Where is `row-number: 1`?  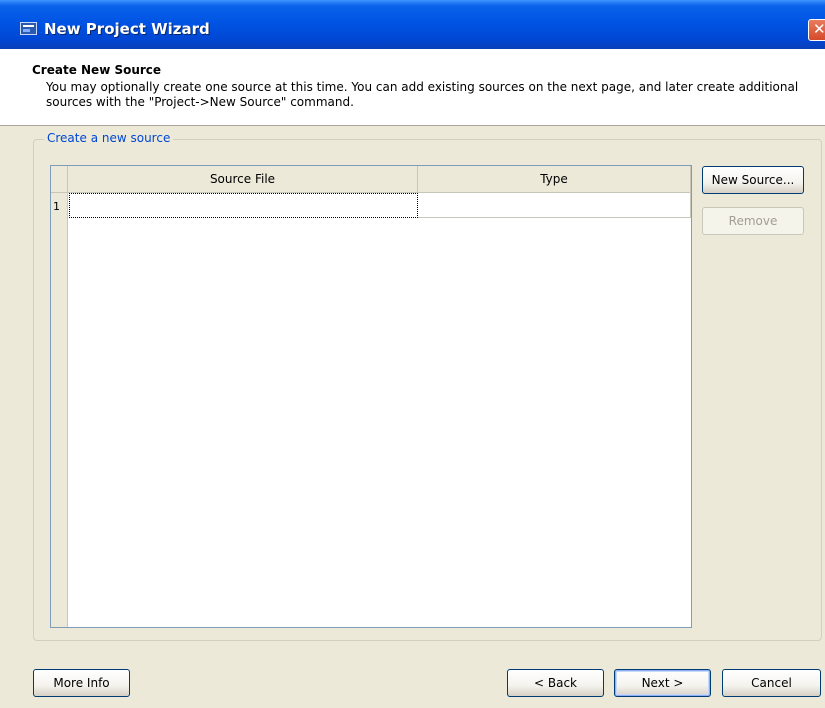 row-number: 1 is located at coordinates (56, 206).